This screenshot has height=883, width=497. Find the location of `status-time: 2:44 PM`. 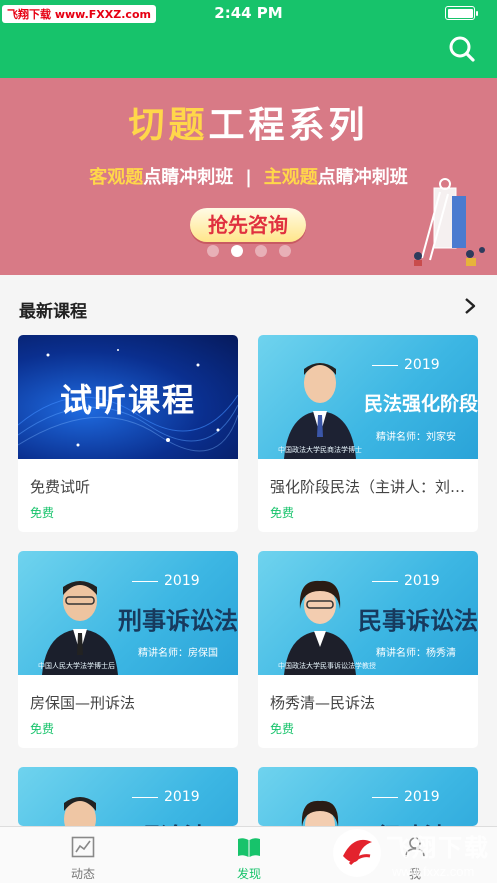

status-time: 2:44 PM is located at coordinates (248, 13).